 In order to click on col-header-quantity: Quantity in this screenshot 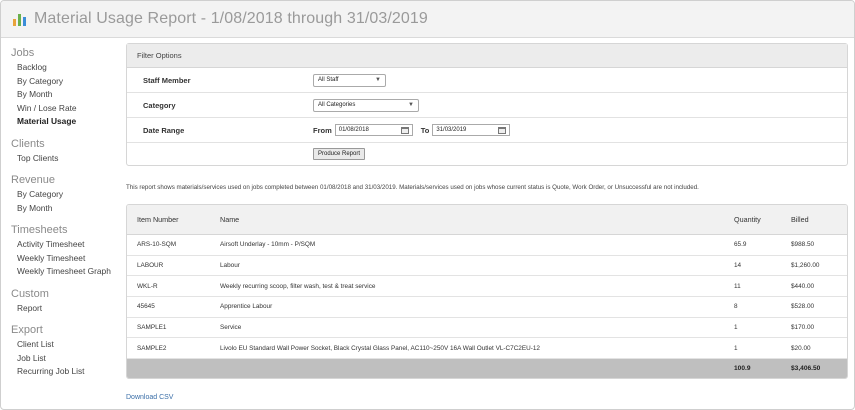, I will do `click(747, 219)`.